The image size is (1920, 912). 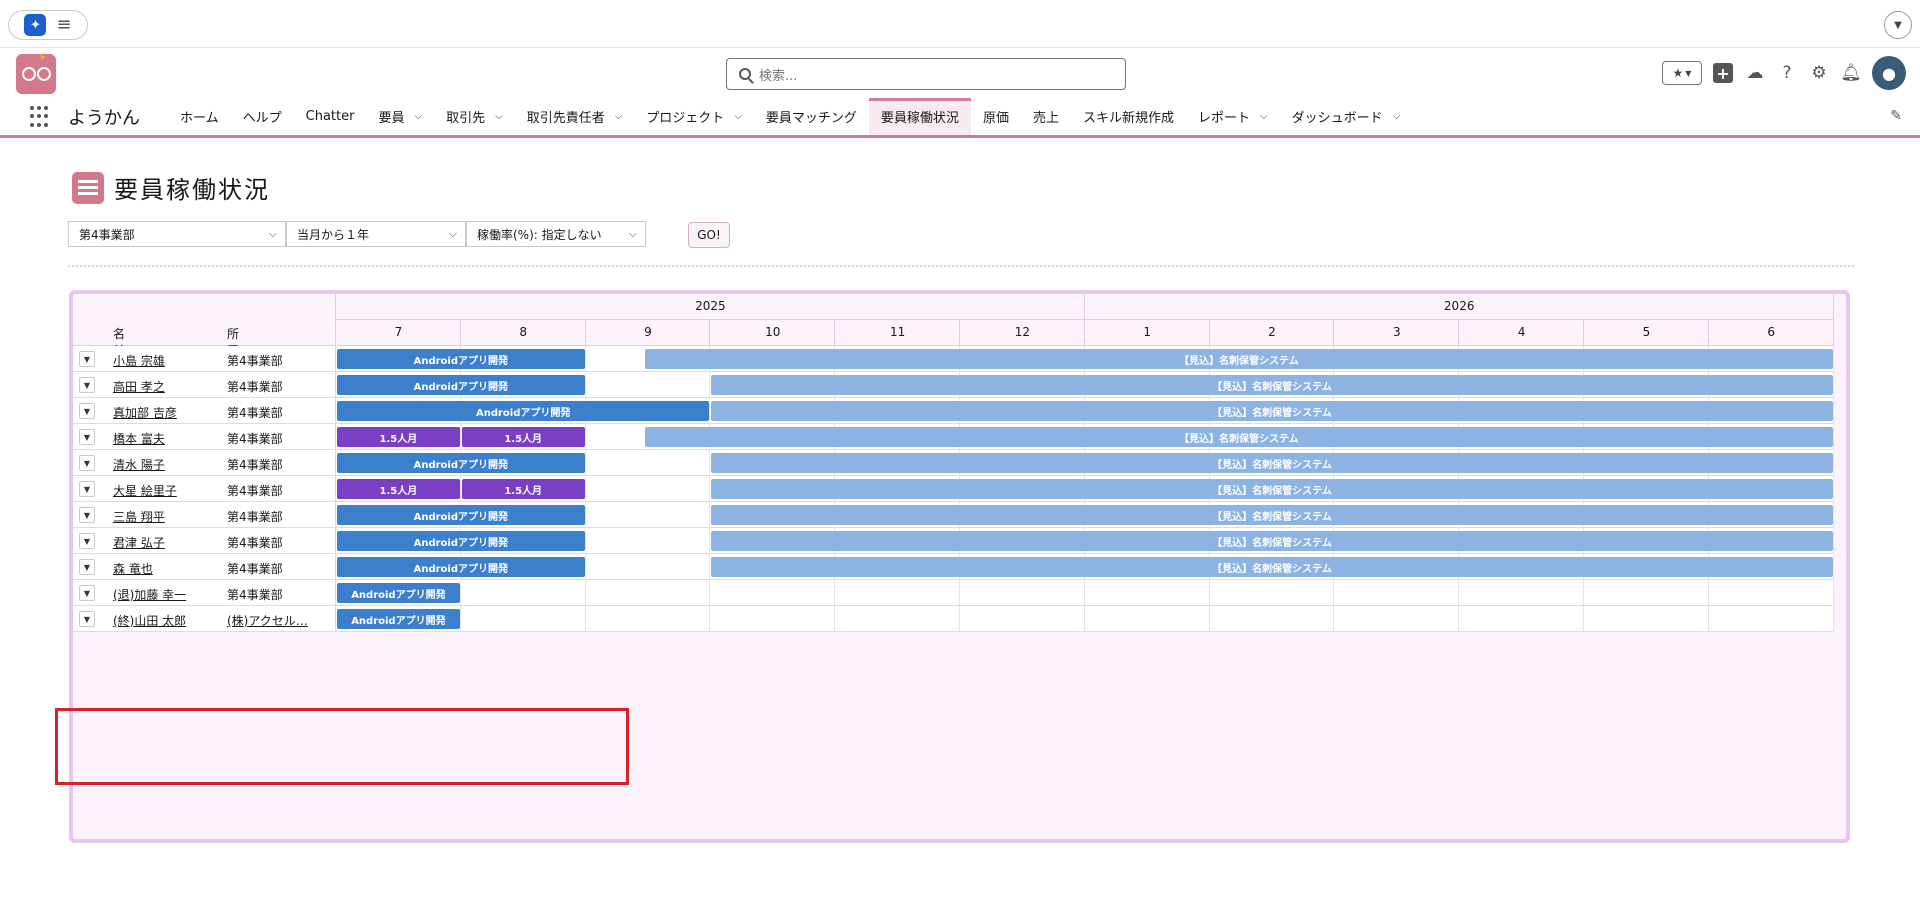 I want to click on employee-name-link: 高田 孝之, so click(x=139, y=386).